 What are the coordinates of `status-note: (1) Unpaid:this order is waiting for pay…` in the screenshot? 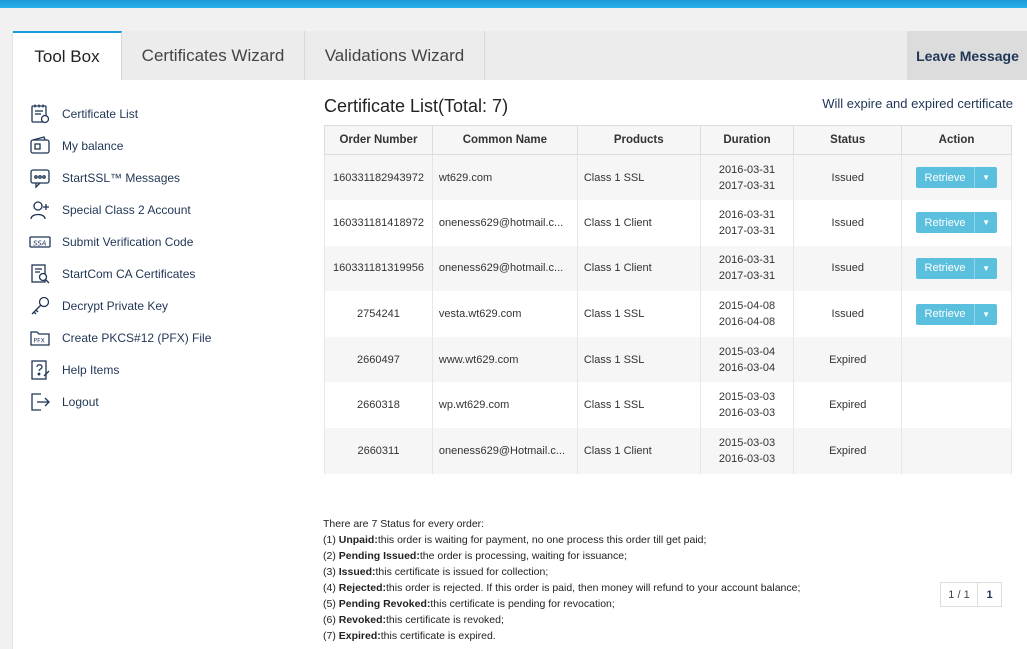 It's located at (561, 540).